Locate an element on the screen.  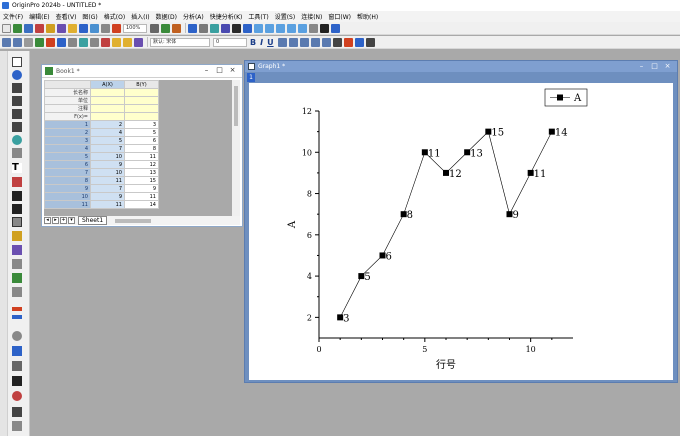
fill-color-icon is located at coordinates (348, 42).